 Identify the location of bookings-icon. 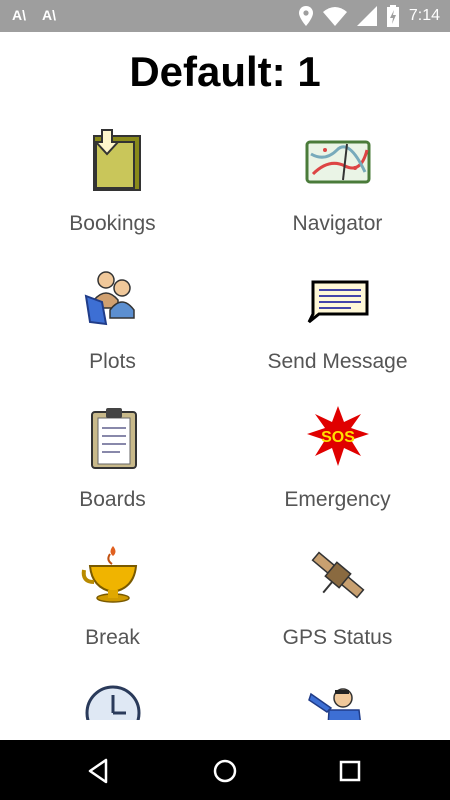
(117, 160).